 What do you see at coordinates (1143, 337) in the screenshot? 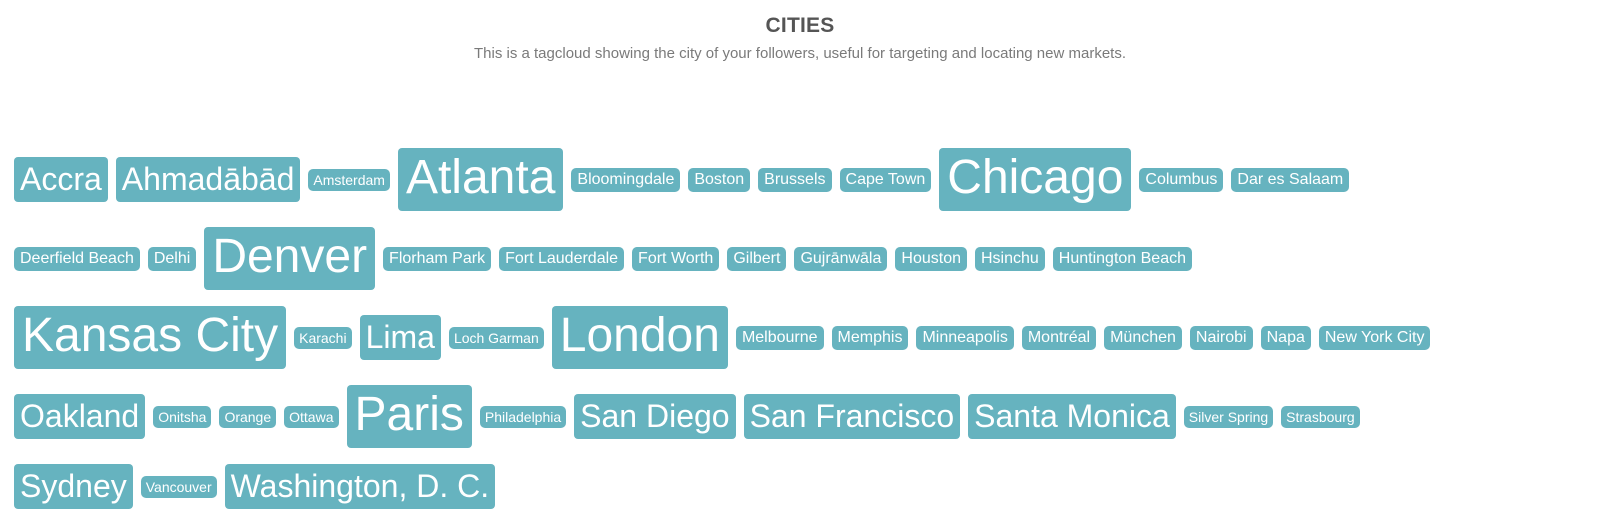
I see `city-tag: München` at bounding box center [1143, 337].